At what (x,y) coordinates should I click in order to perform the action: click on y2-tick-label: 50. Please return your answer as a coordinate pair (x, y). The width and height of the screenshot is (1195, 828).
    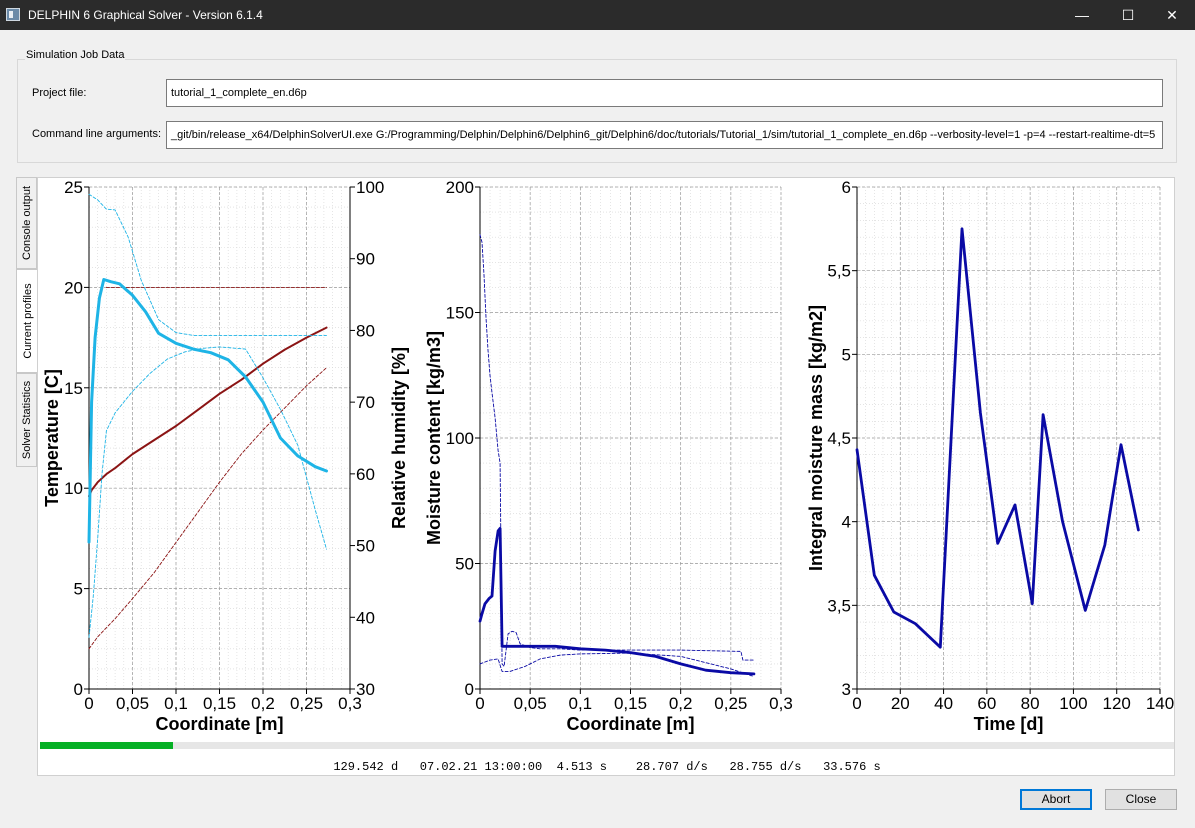
    Looking at the image, I should click on (365, 546).